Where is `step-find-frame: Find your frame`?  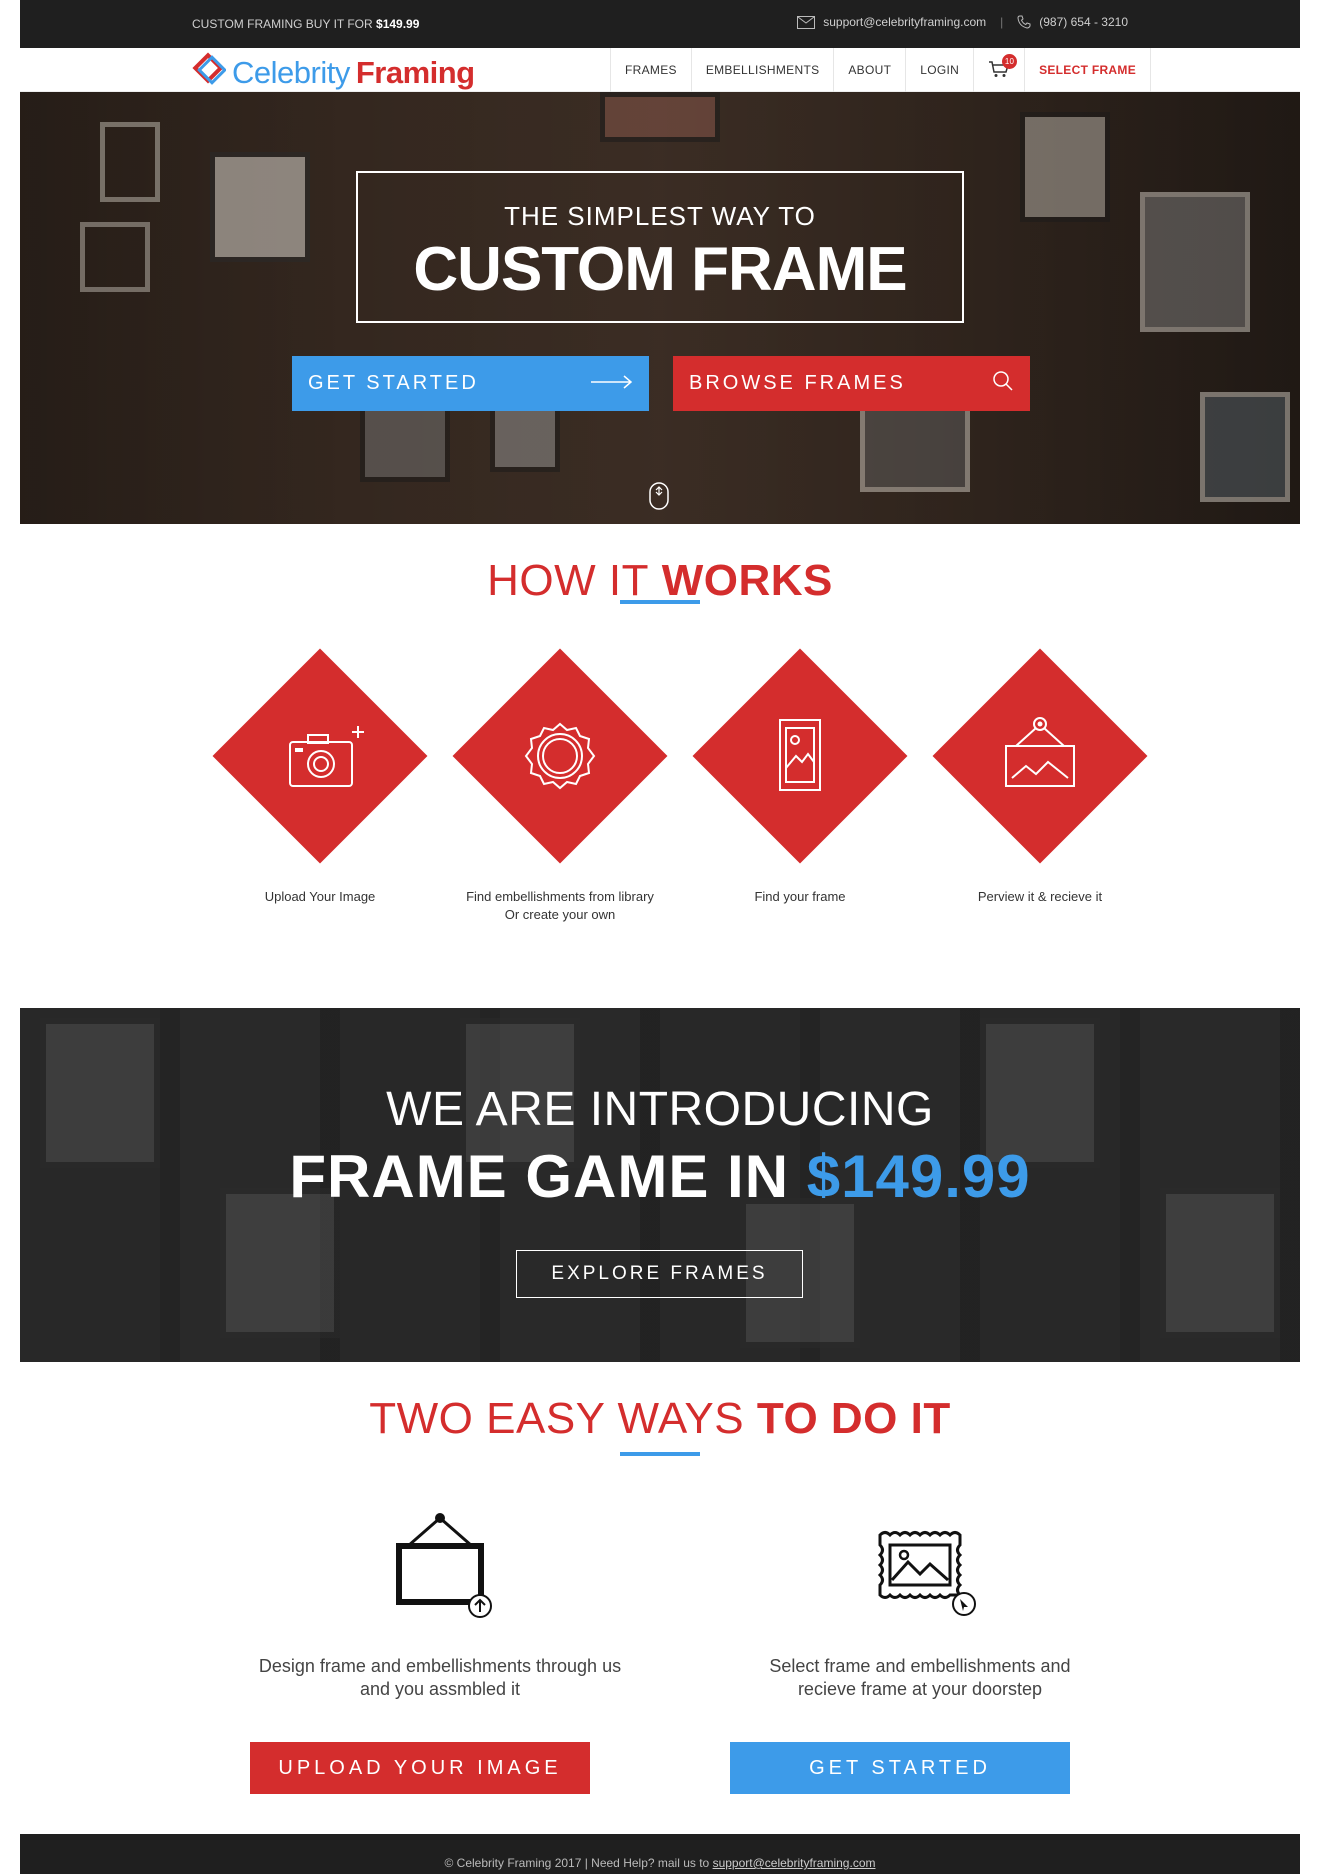
step-find-frame: Find your frame is located at coordinates (800, 777).